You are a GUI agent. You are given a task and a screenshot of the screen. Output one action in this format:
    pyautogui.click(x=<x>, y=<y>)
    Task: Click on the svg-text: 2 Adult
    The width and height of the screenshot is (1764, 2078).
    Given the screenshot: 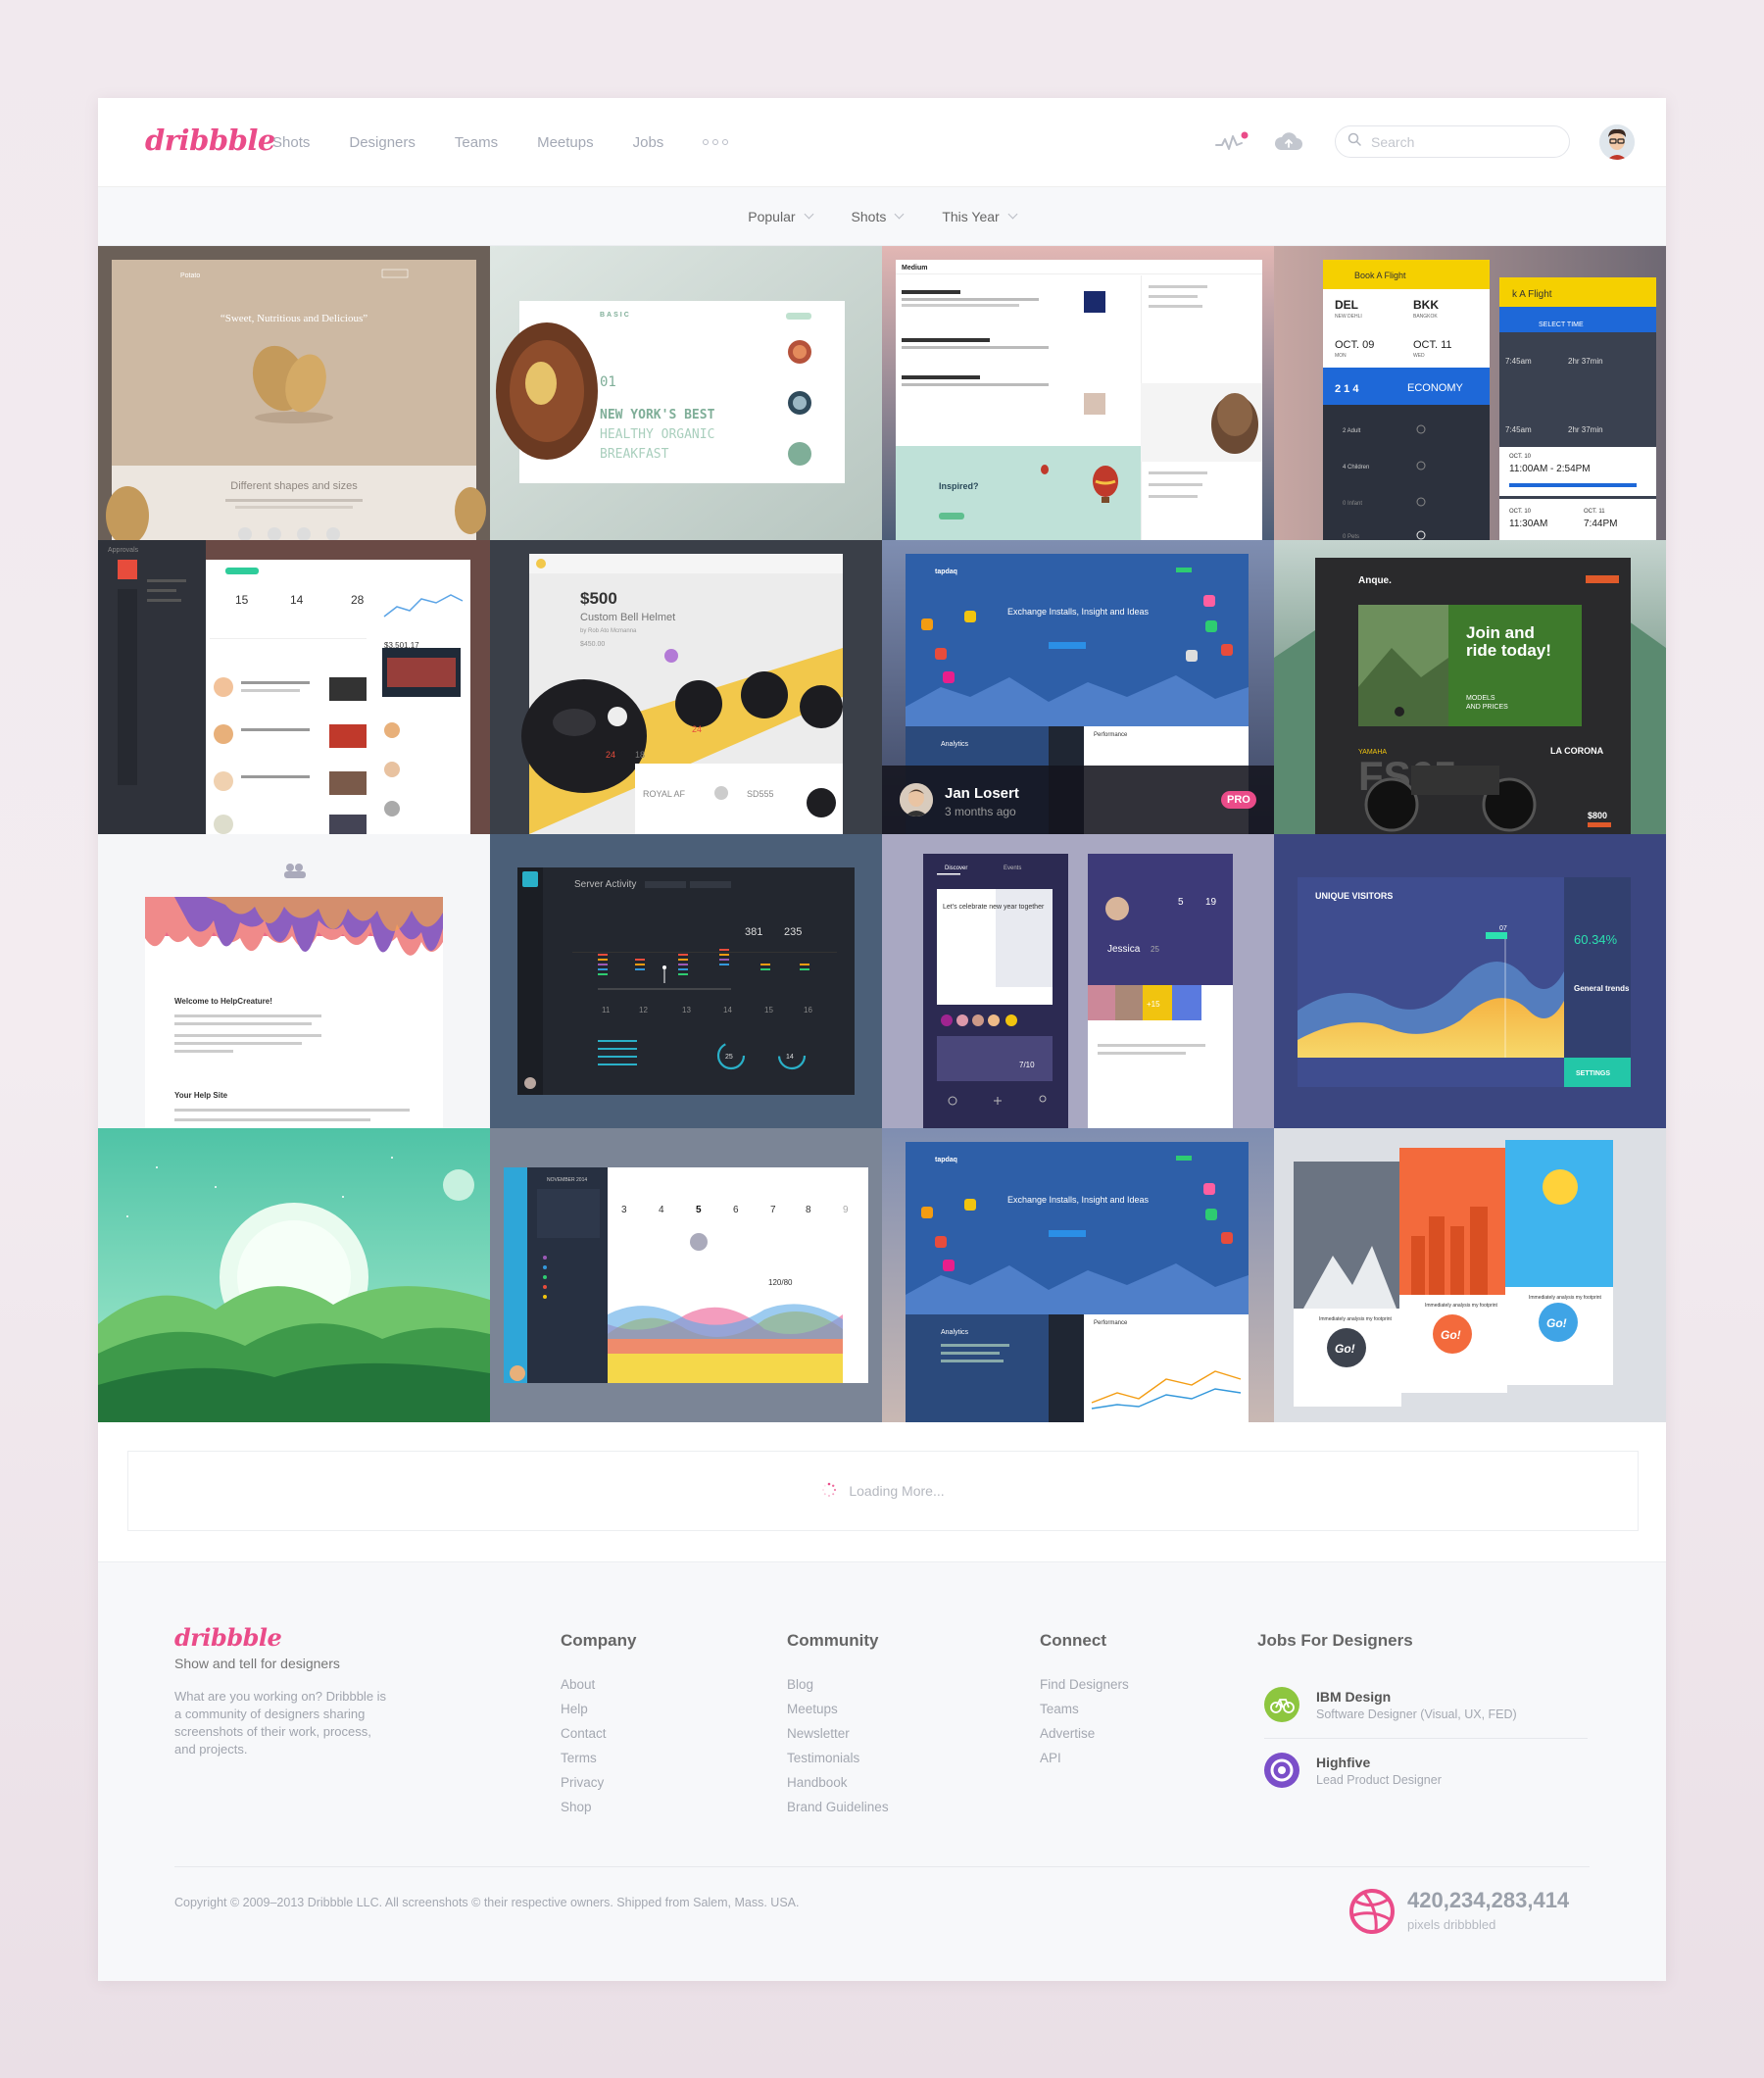 What is the action you would take?
    pyautogui.click(x=1352, y=431)
    